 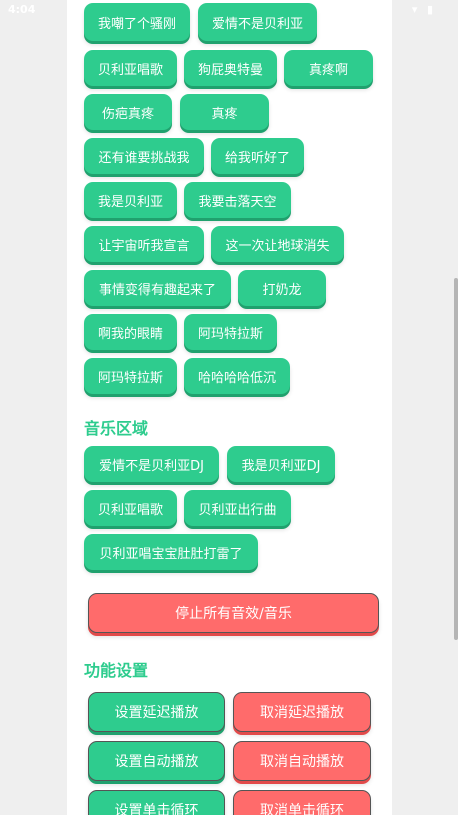 I want to click on sound-button: 我要击落天空, so click(x=237, y=200).